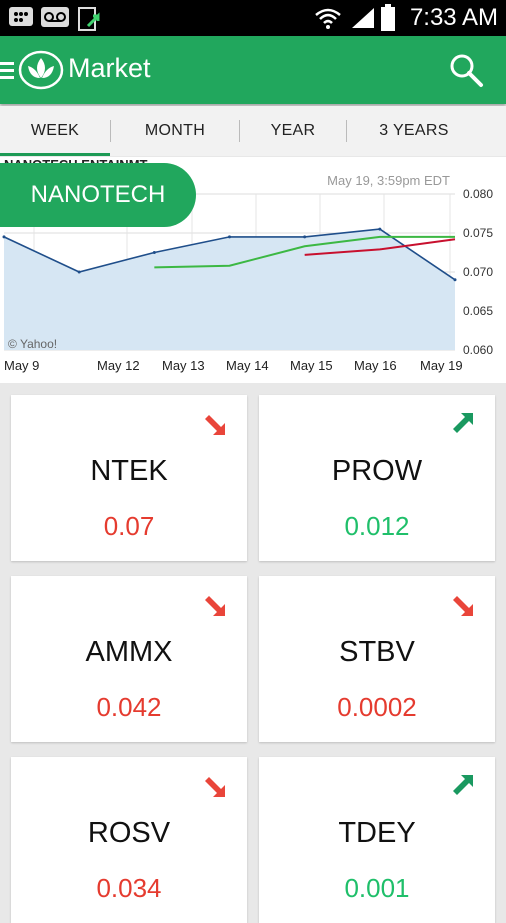  I want to click on app-bar: Market, so click(253, 70).